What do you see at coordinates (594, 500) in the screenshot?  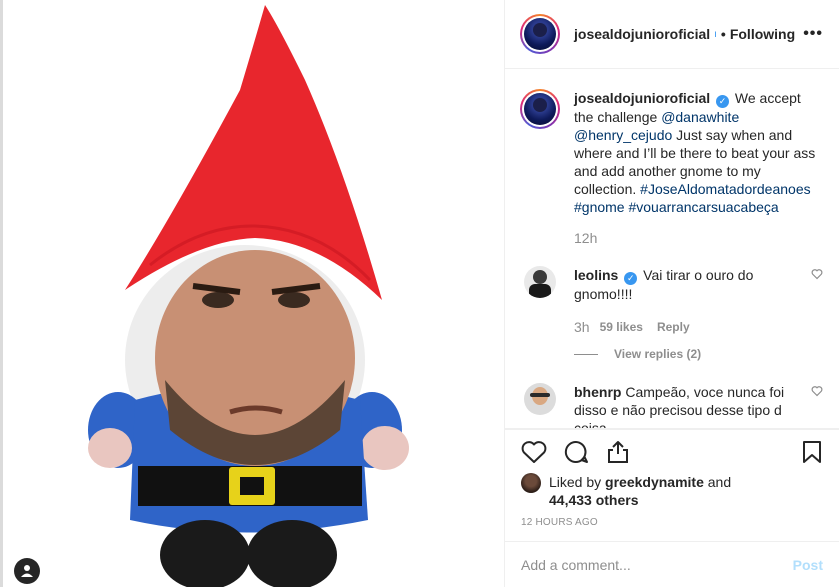 I see `likes-others: 44,433 others` at bounding box center [594, 500].